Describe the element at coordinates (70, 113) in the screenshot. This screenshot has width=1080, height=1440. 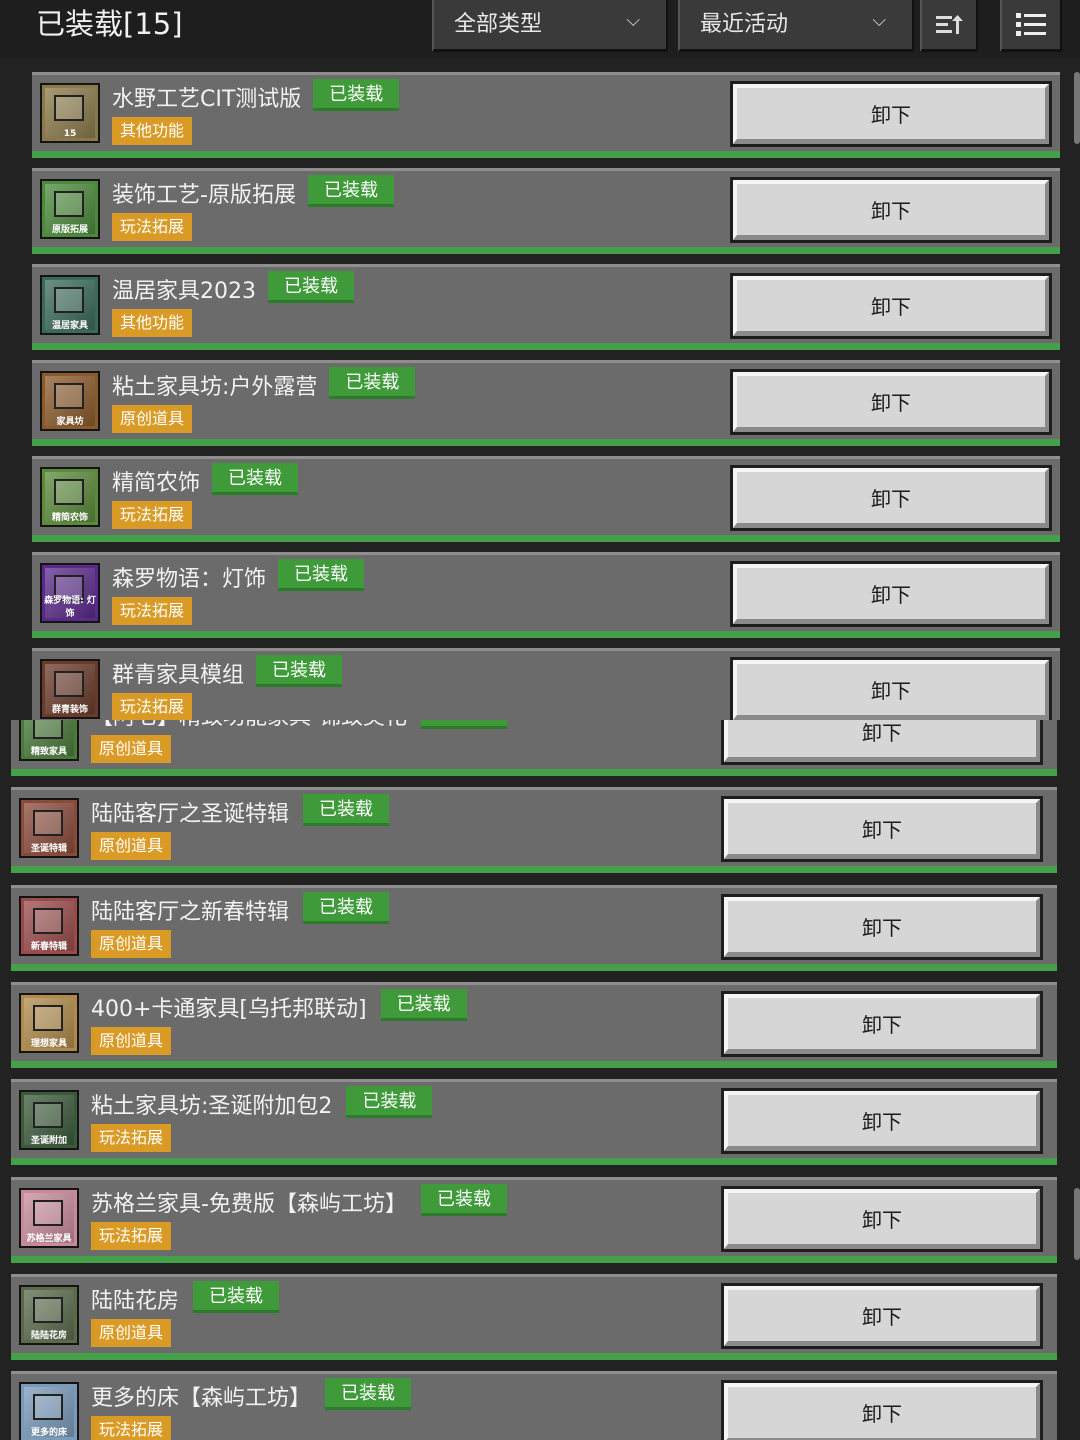
I see `addon-thumbnail: 15` at that location.